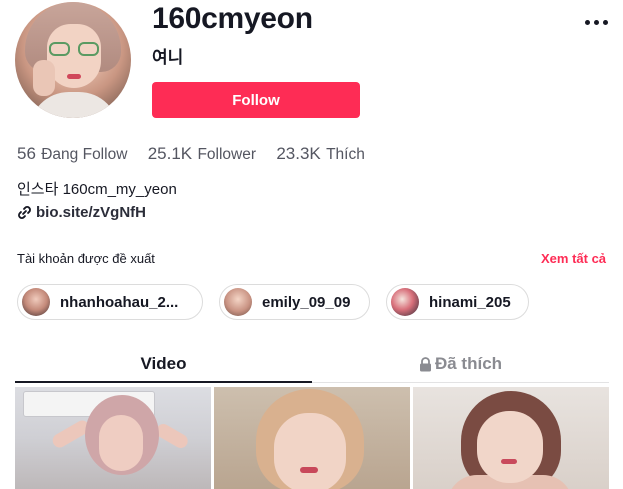 The height and width of the screenshot is (489, 623). What do you see at coordinates (597, 23) in the screenshot?
I see `more-dots-icon` at bounding box center [597, 23].